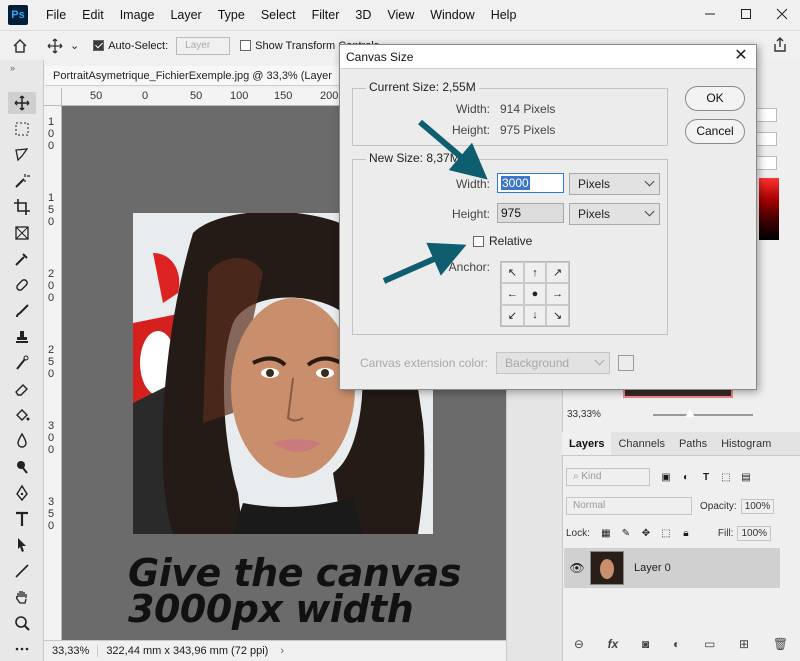 The width and height of the screenshot is (800, 661). Describe the element at coordinates (715, 131) in the screenshot. I see `cancel-button: Cancel` at that location.